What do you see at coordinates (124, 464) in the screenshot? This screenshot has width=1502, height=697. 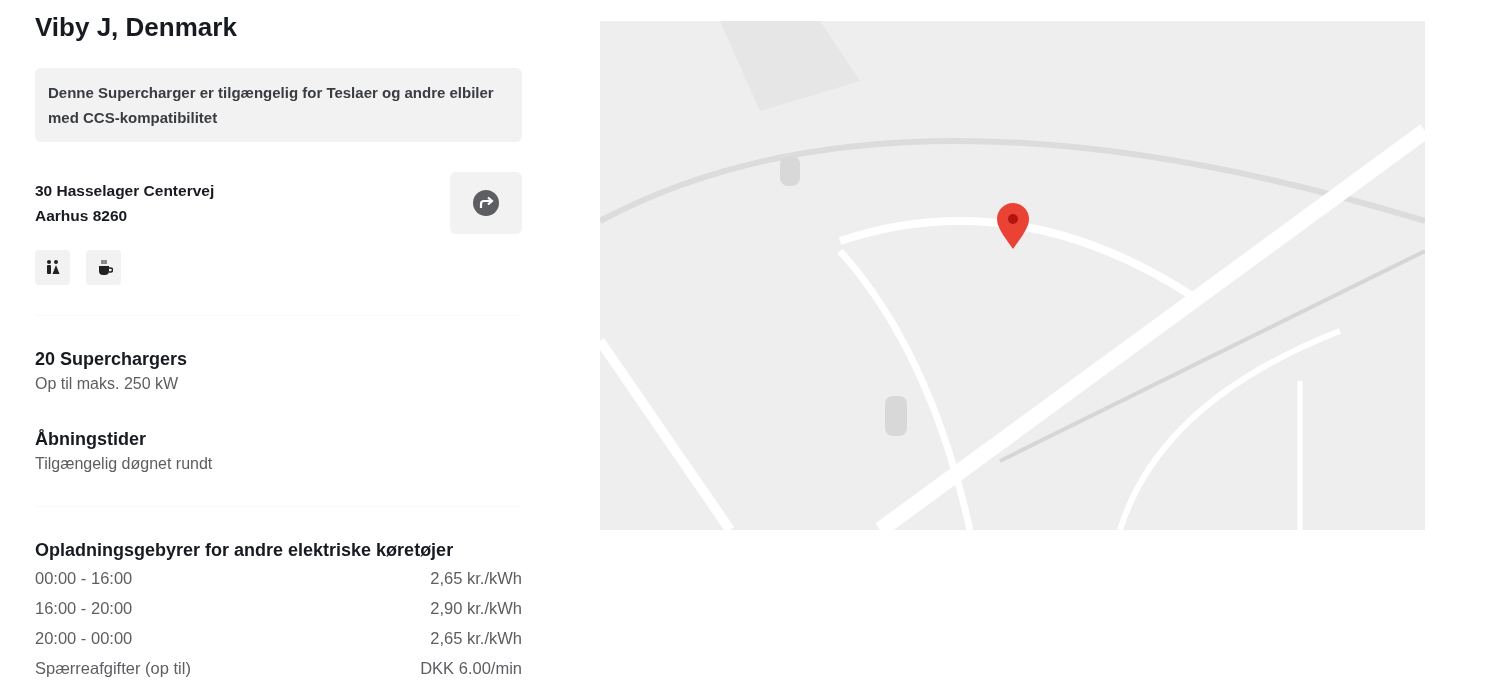 I see `section-text: Tilgængelig døgnet rundt` at bounding box center [124, 464].